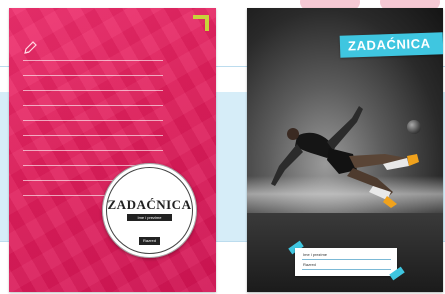  What do you see at coordinates (30, 47) in the screenshot?
I see `pencil-icon` at bounding box center [30, 47].